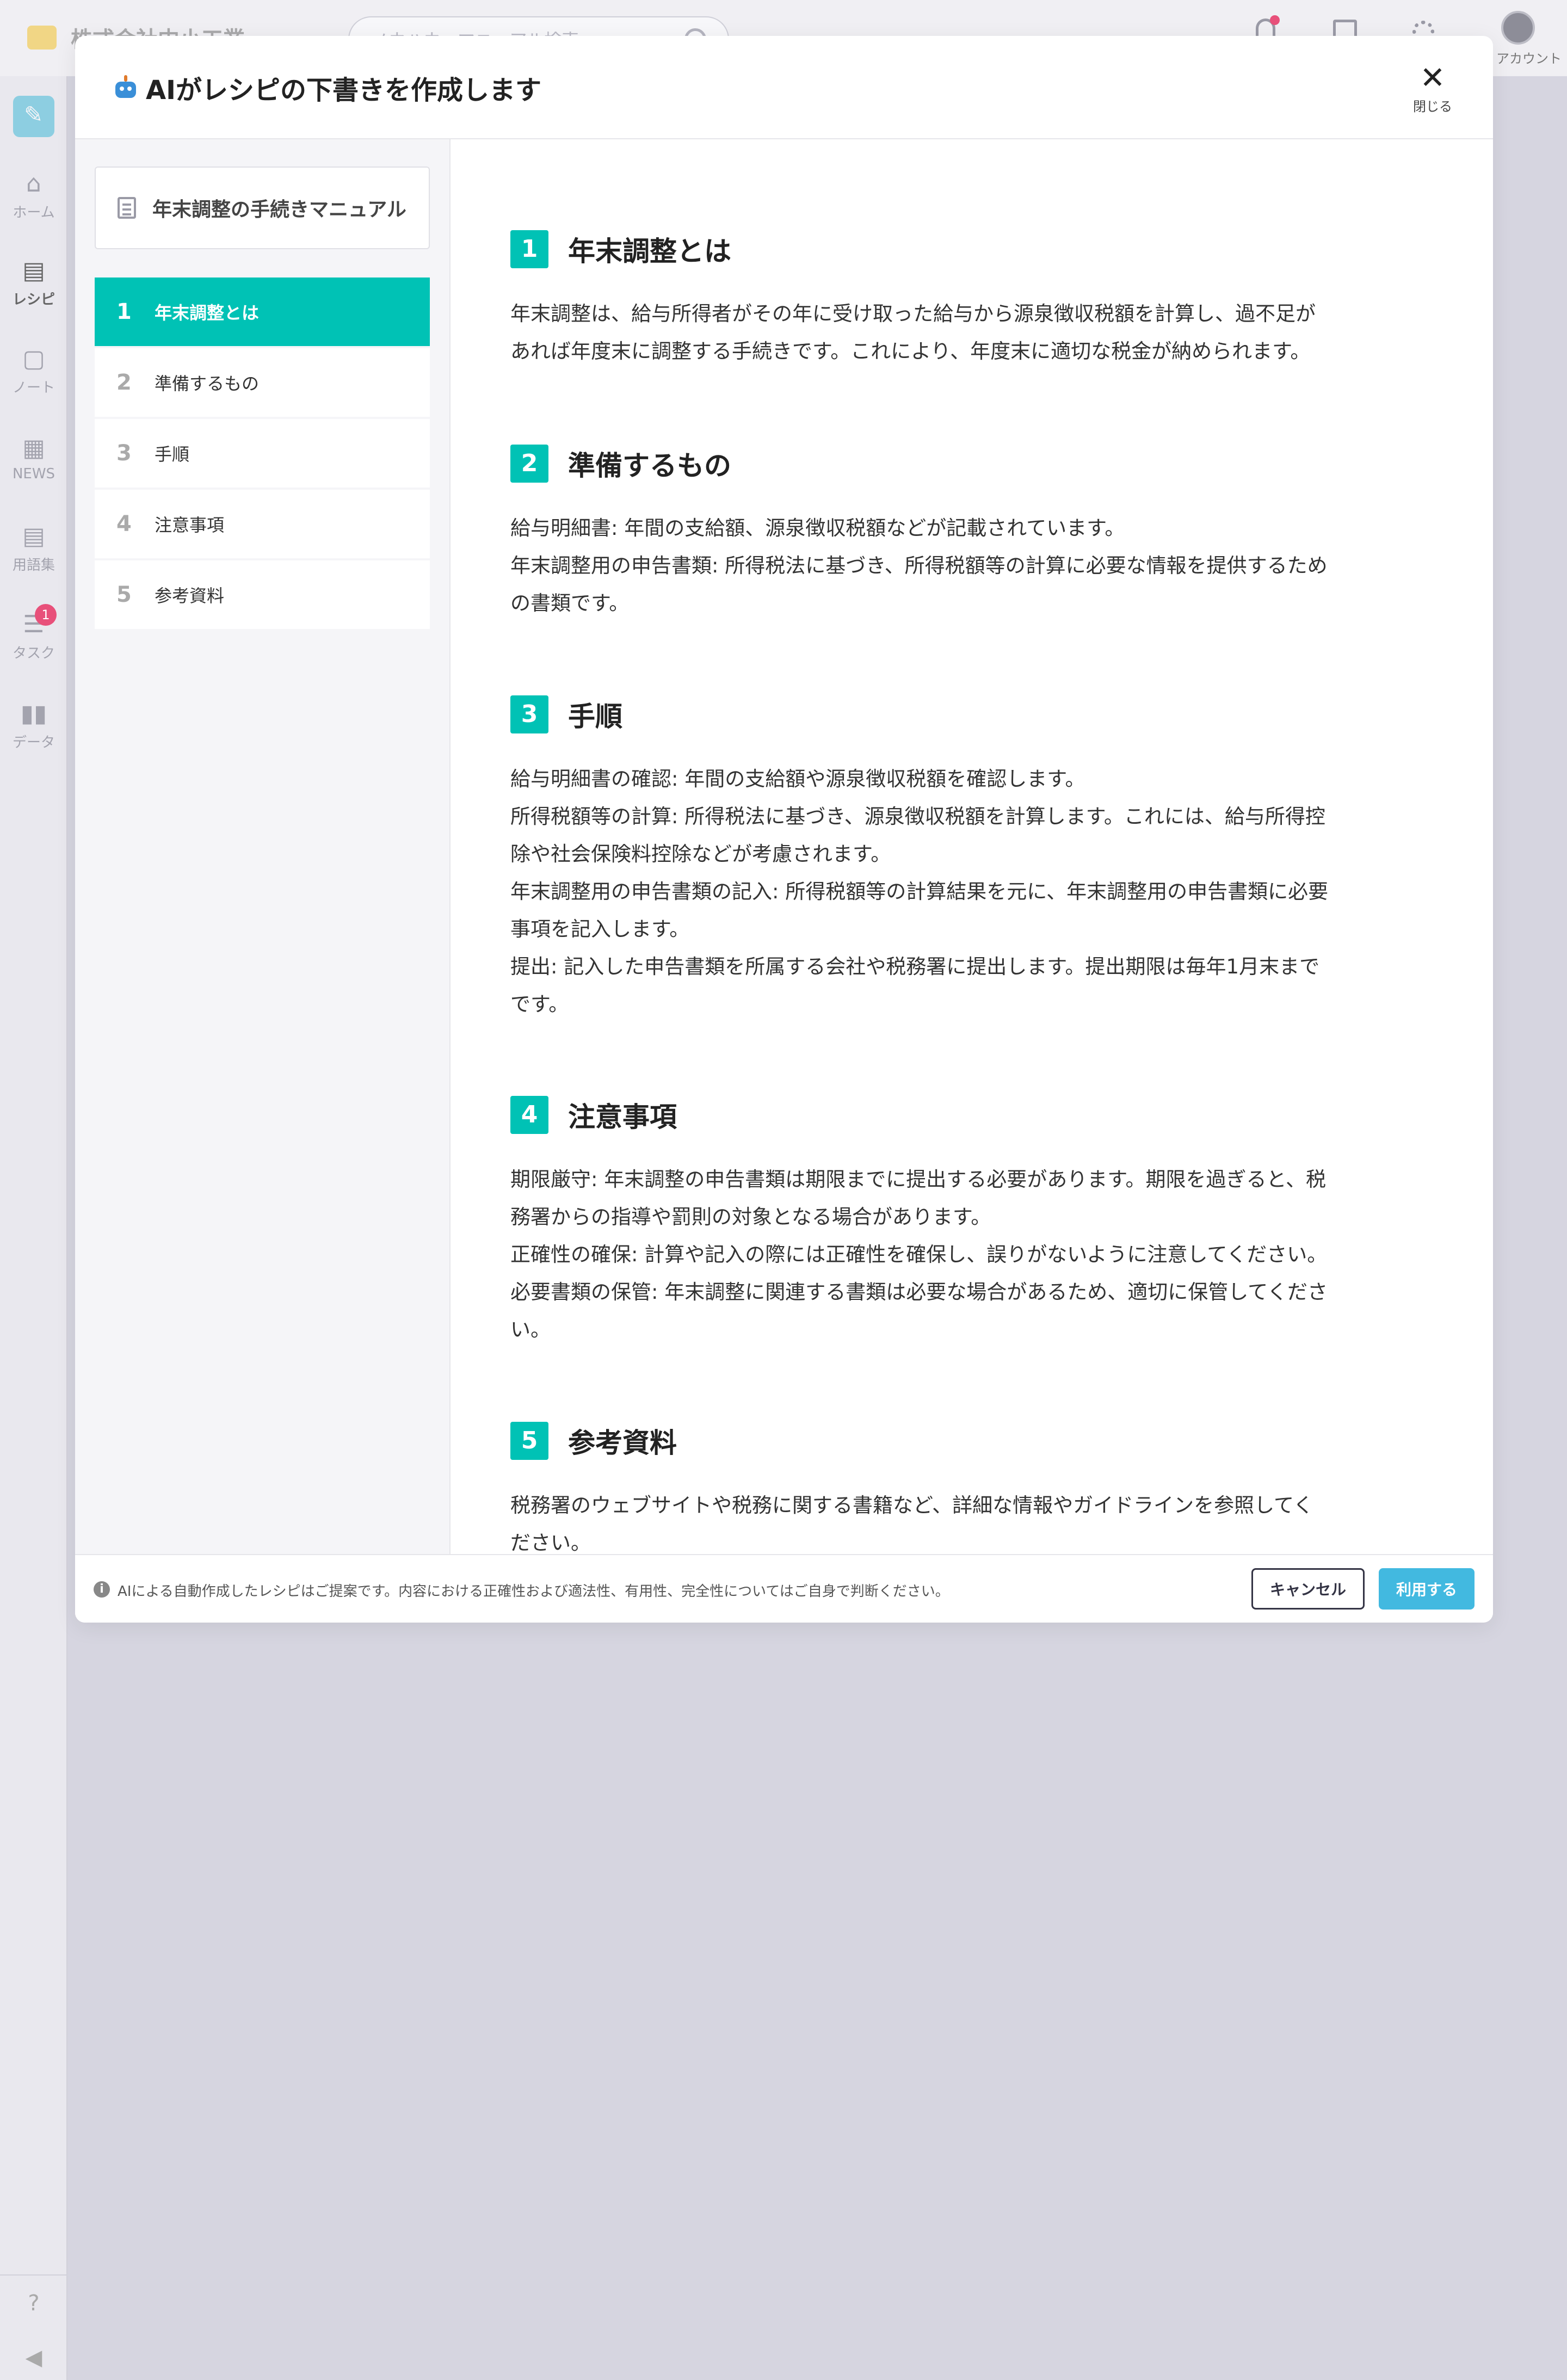 The image size is (1567, 2380). I want to click on section-number: 2, so click(529, 464).